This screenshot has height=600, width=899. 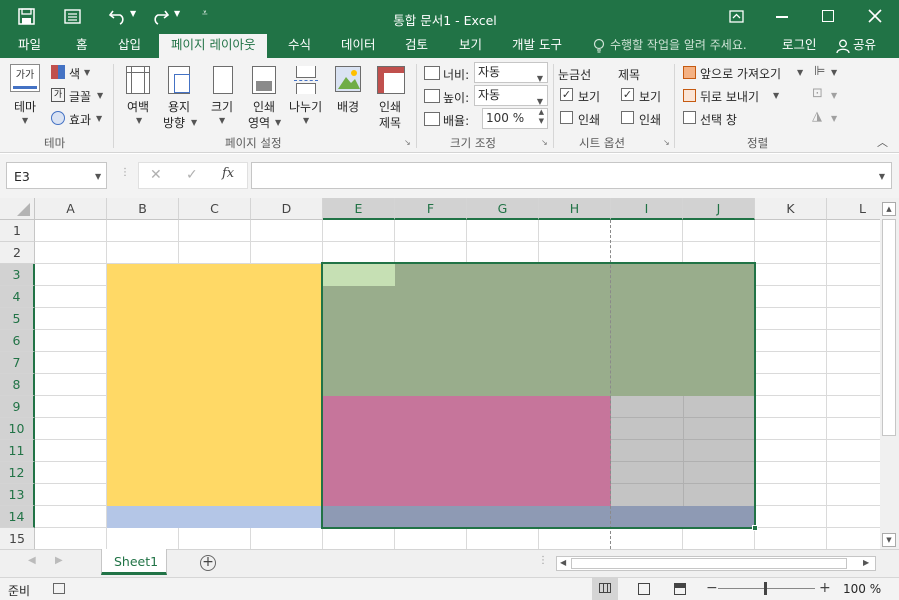 What do you see at coordinates (129, 46) in the screenshot?
I see `tab-insert: 삽입` at bounding box center [129, 46].